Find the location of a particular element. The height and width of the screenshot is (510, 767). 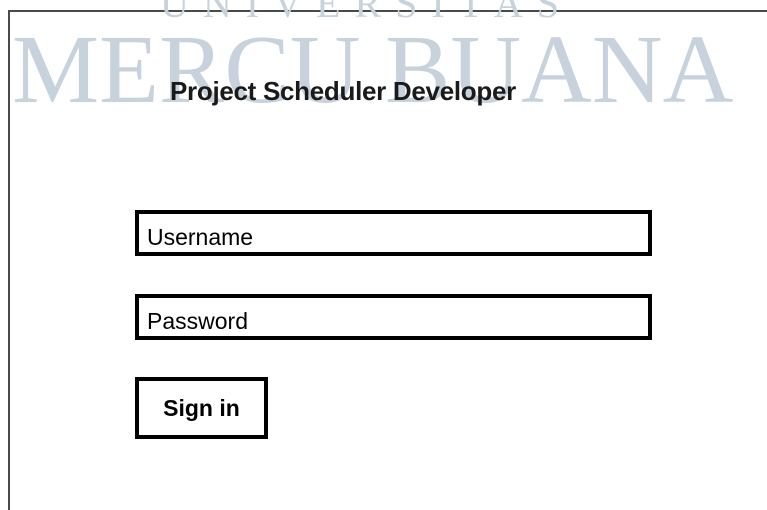

sign-in-button: Sign in is located at coordinates (201, 408).